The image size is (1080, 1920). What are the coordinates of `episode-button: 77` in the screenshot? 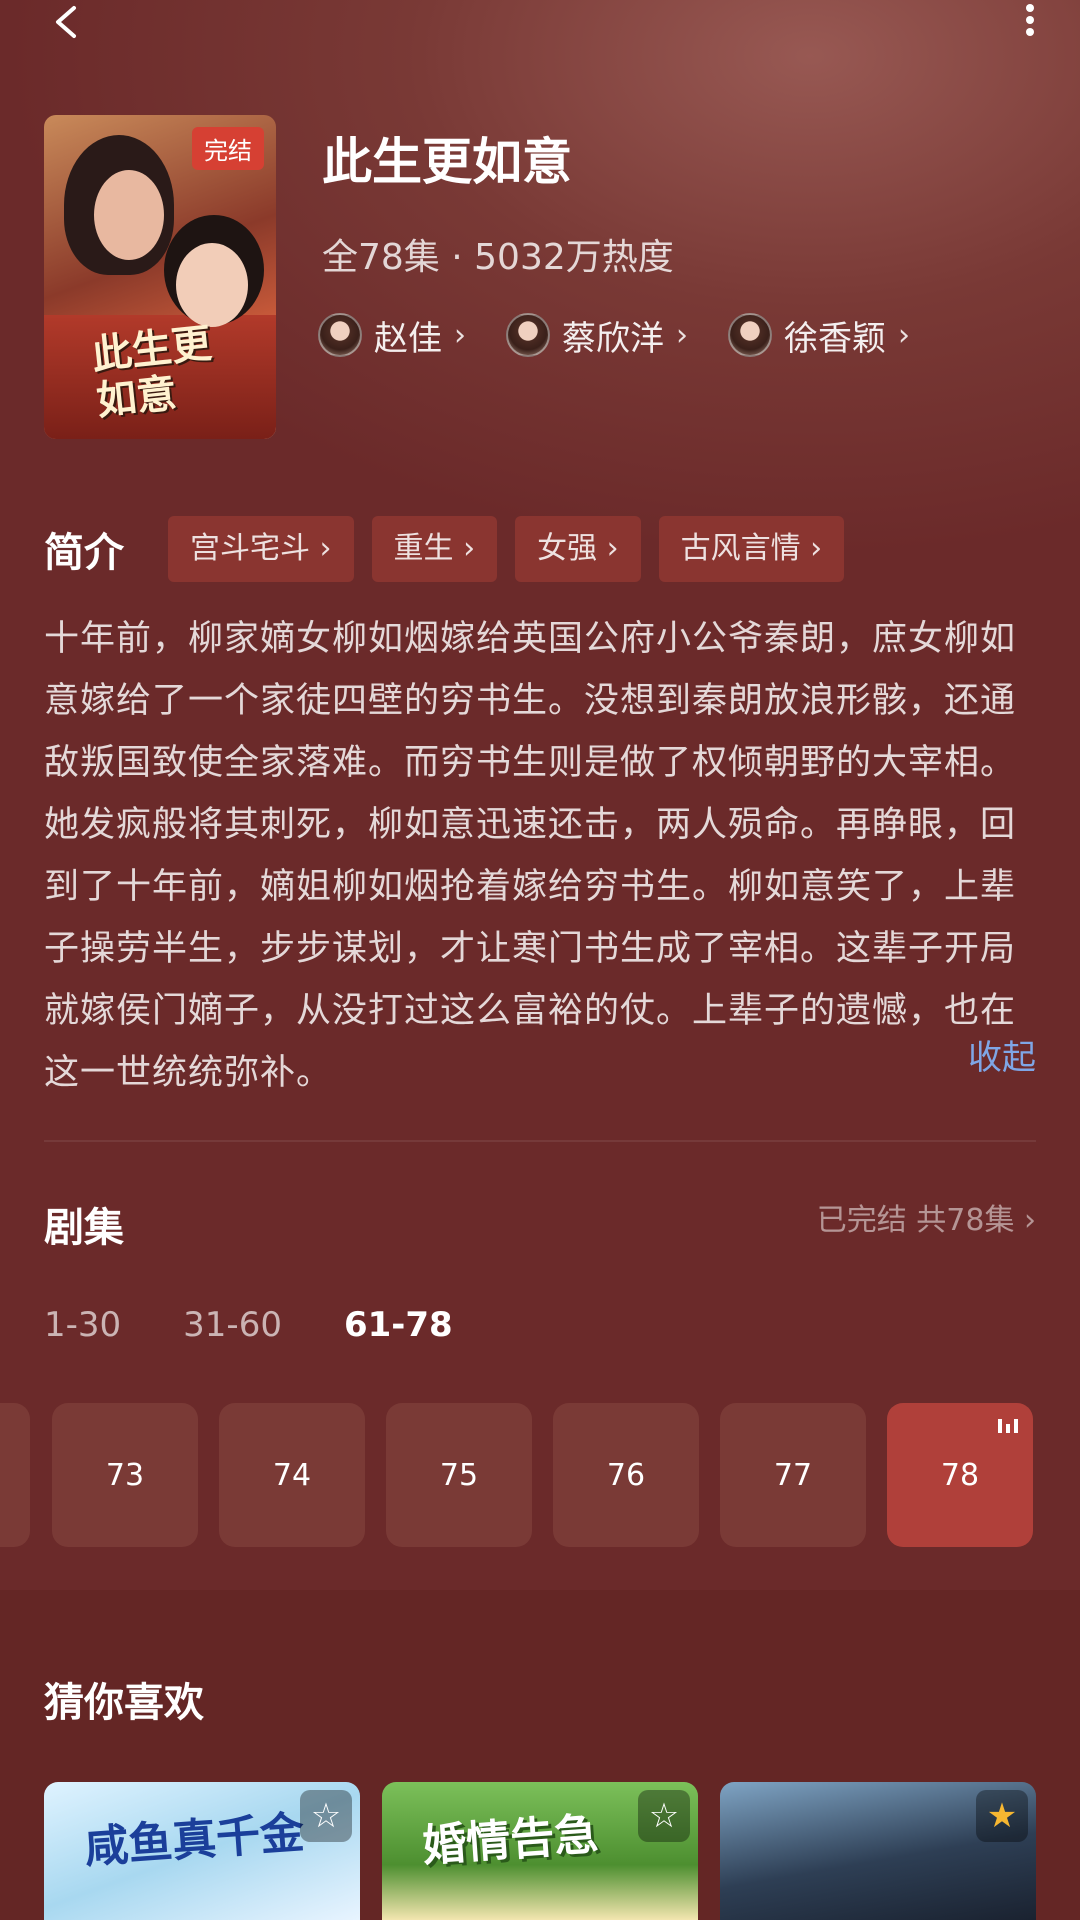 It's located at (793, 1475).